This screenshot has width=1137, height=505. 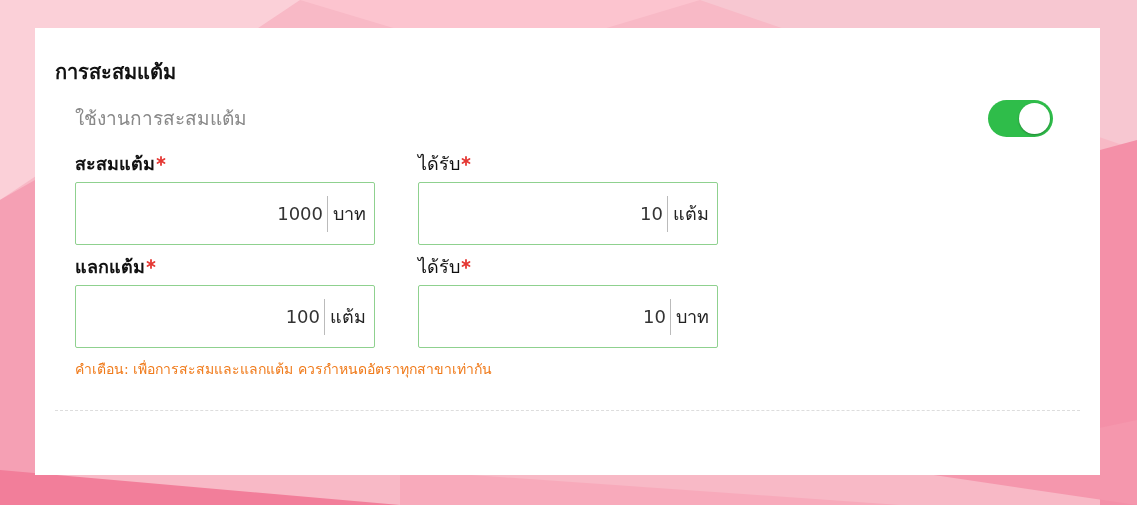 What do you see at coordinates (116, 72) in the screenshot?
I see `section-title: การสะสมแต้ม` at bounding box center [116, 72].